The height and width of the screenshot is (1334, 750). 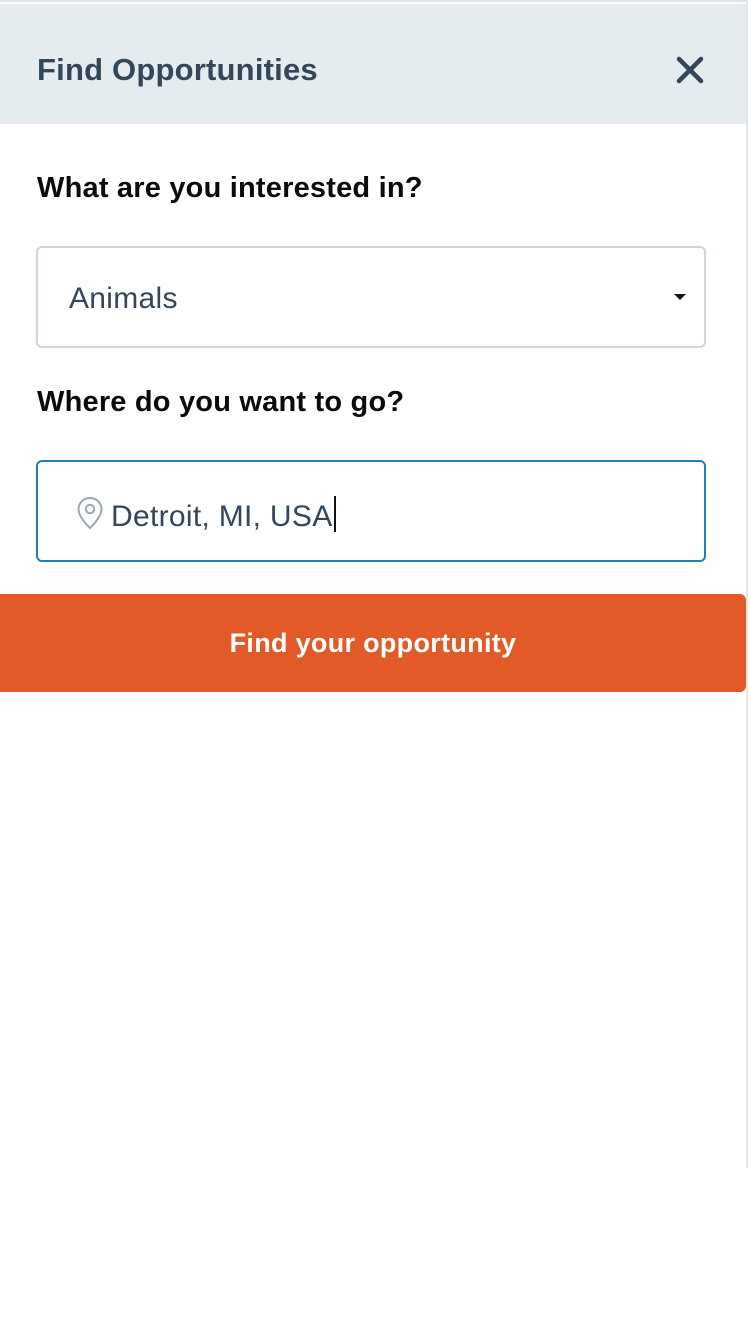 What do you see at coordinates (371, 511) in the screenshot?
I see `location-input: Detroit, MI, USA` at bounding box center [371, 511].